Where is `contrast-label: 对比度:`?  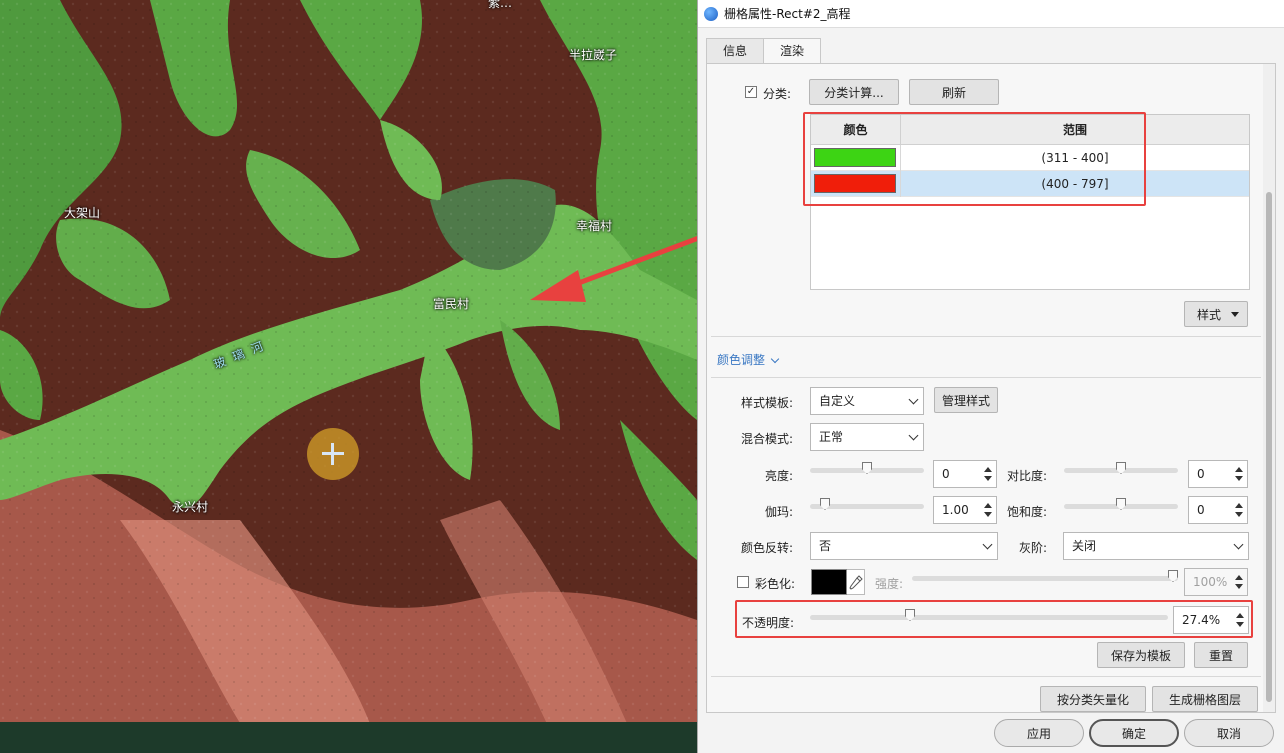
contrast-label: 对比度: is located at coordinates (1026, 476).